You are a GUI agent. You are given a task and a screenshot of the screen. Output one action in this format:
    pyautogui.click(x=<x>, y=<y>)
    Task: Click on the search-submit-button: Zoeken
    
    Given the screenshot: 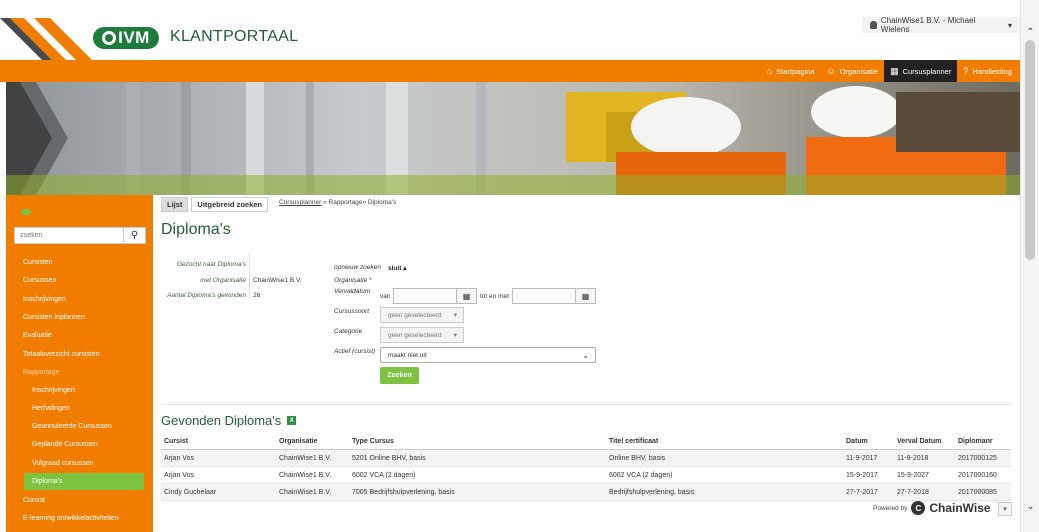 What is the action you would take?
    pyautogui.click(x=399, y=375)
    